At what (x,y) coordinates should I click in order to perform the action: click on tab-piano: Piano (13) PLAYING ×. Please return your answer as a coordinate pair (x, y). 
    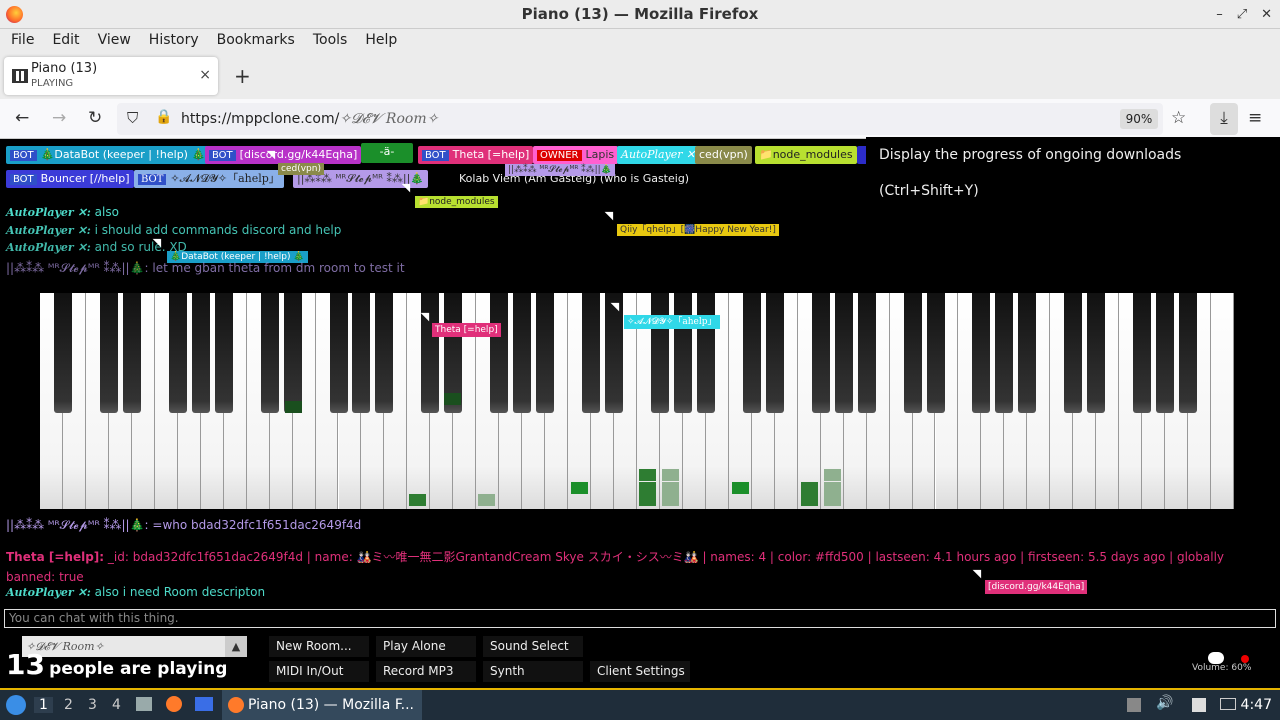
    Looking at the image, I should click on (111, 76).